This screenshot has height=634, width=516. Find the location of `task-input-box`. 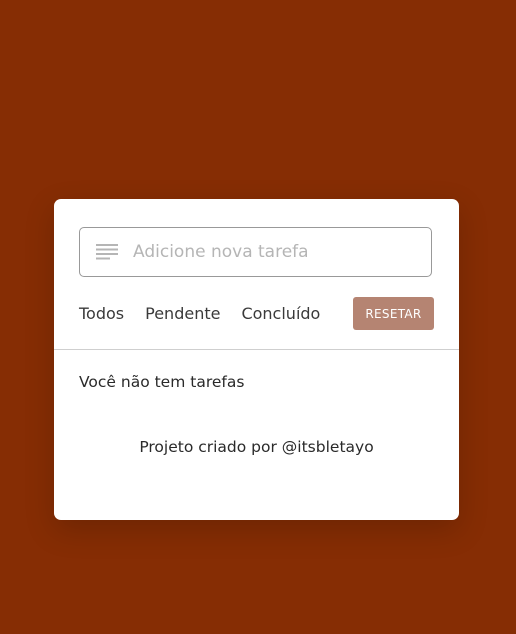

task-input-box is located at coordinates (255, 252).